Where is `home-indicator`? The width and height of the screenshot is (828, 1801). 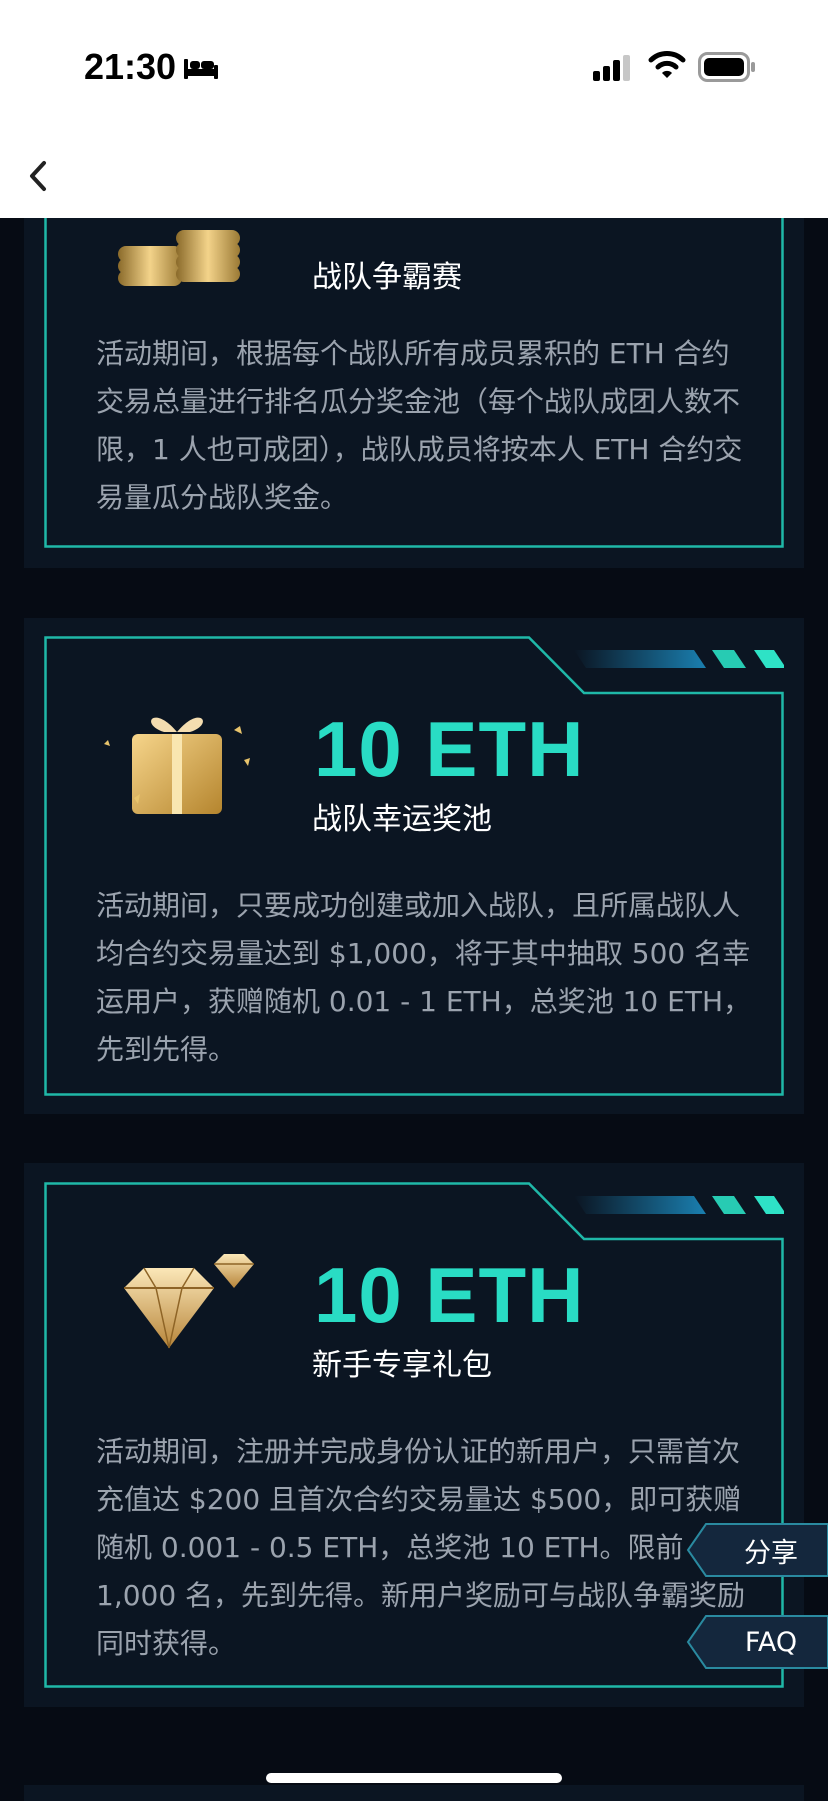 home-indicator is located at coordinates (414, 1778).